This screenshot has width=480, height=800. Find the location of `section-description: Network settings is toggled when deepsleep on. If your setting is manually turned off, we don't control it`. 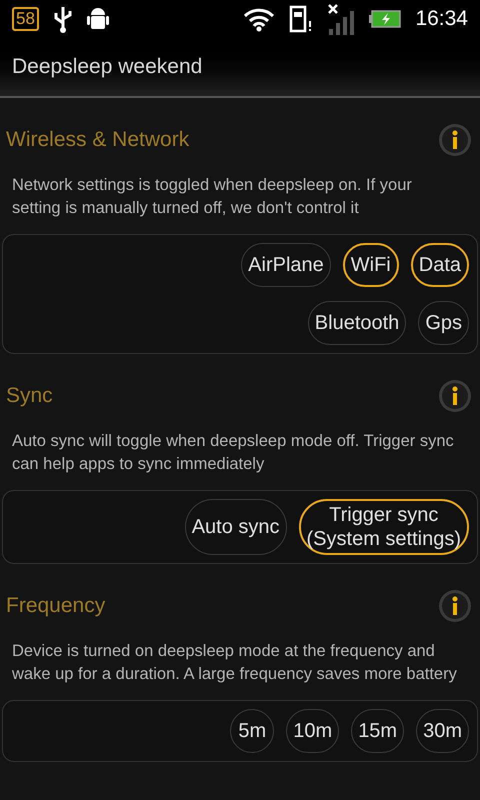

section-description: Network settings is toggled when deepsleep on. If your setting is manually turned off, we don't control it is located at coordinates (212, 197).